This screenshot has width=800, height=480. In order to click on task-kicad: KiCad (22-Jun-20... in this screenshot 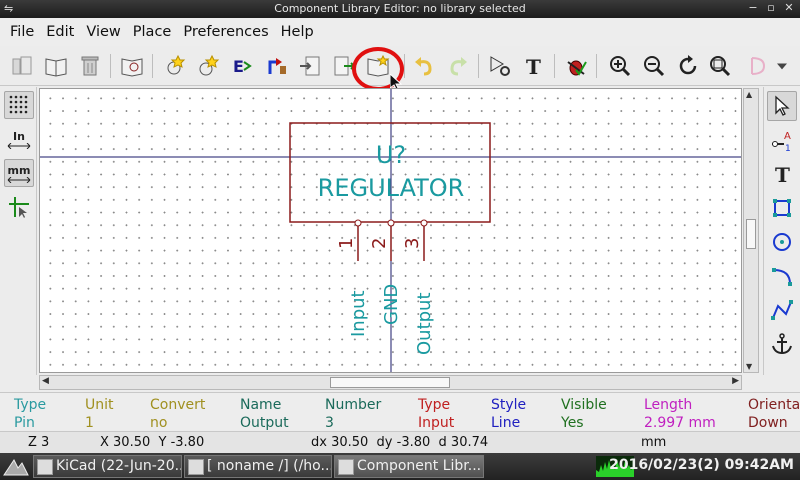, I will do `click(107, 466)`.